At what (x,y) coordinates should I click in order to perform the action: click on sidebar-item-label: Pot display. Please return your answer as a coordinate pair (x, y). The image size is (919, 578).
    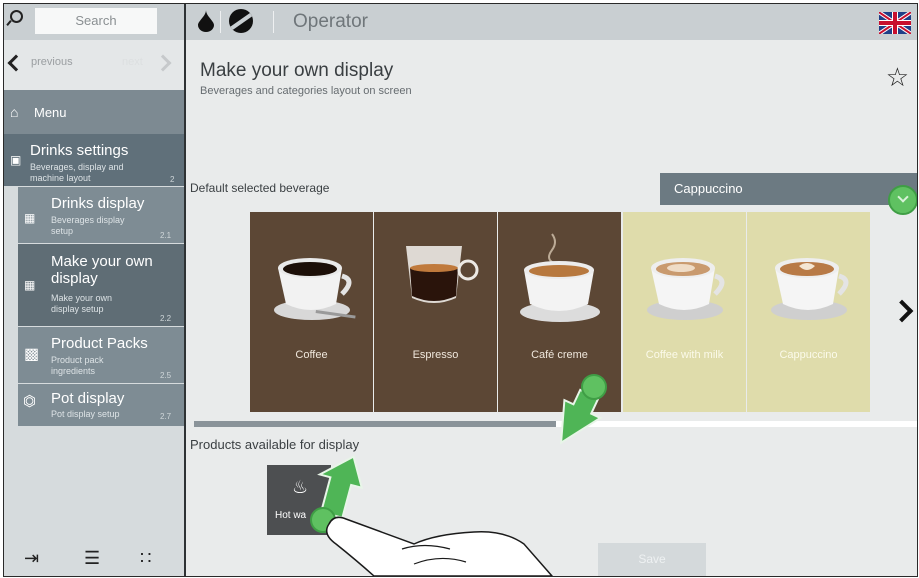
    Looking at the image, I should click on (88, 398).